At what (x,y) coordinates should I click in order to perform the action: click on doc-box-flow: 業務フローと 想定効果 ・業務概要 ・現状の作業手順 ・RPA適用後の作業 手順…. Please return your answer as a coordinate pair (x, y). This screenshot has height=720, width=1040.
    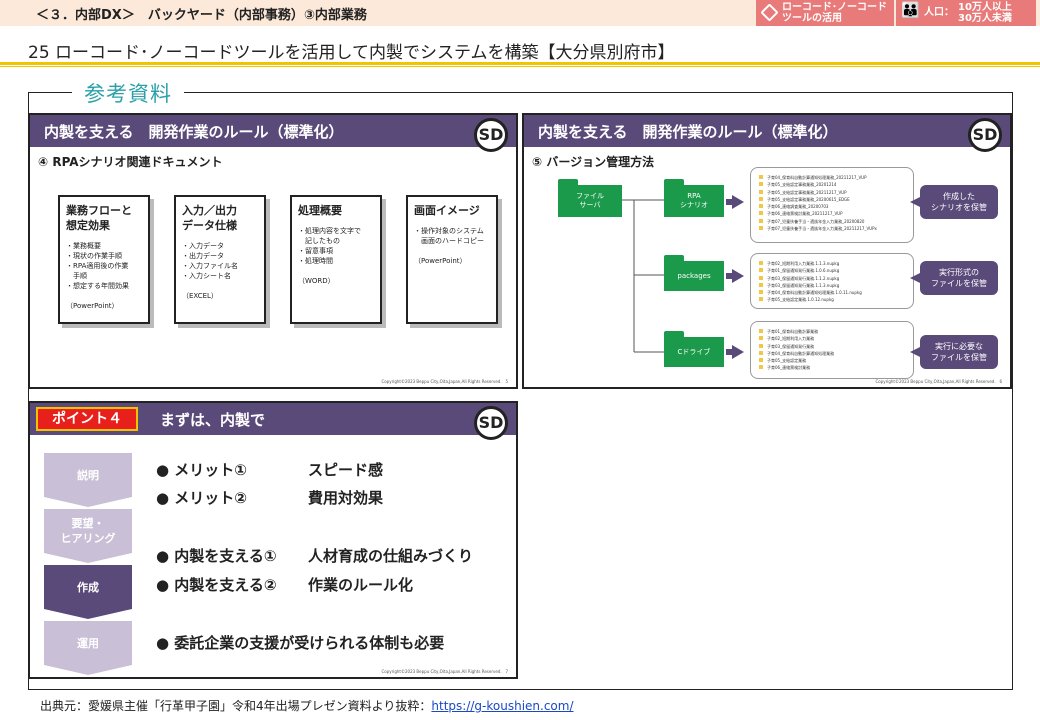
    Looking at the image, I should click on (104, 259).